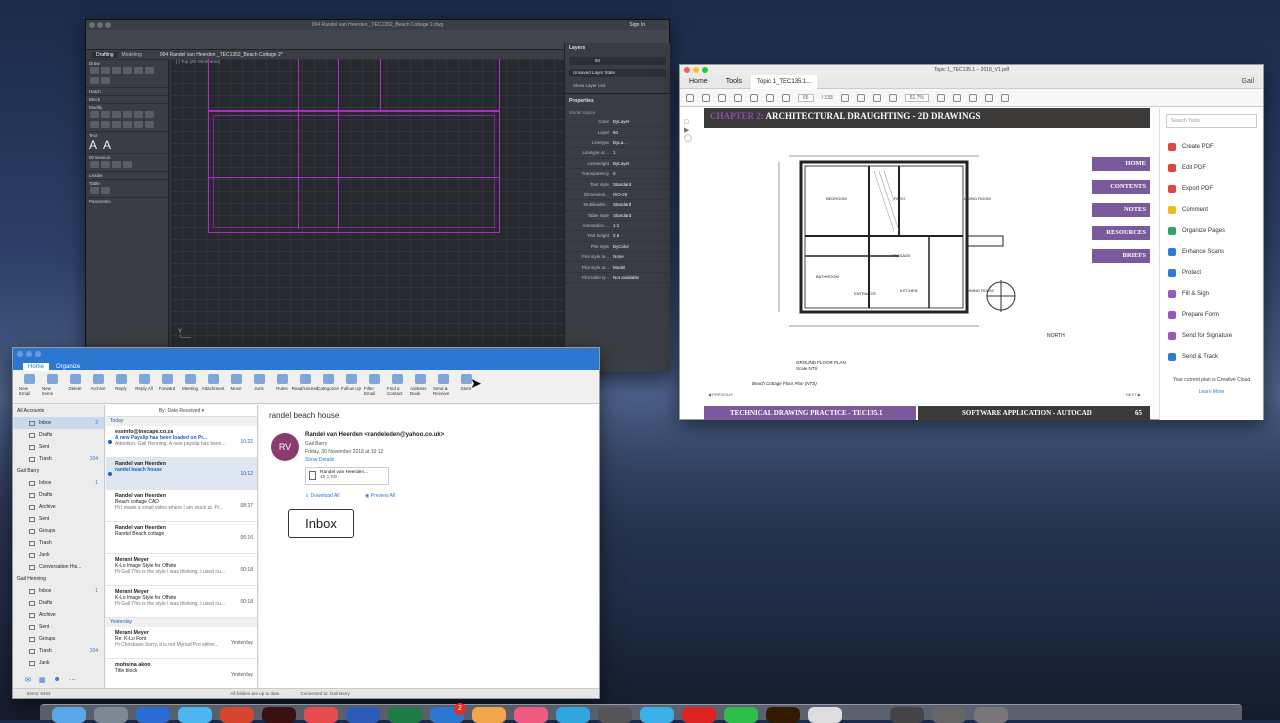 This screenshot has width=1280, height=723. What do you see at coordinates (1211, 167) in the screenshot?
I see `tool-item: Edit PDF` at bounding box center [1211, 167].